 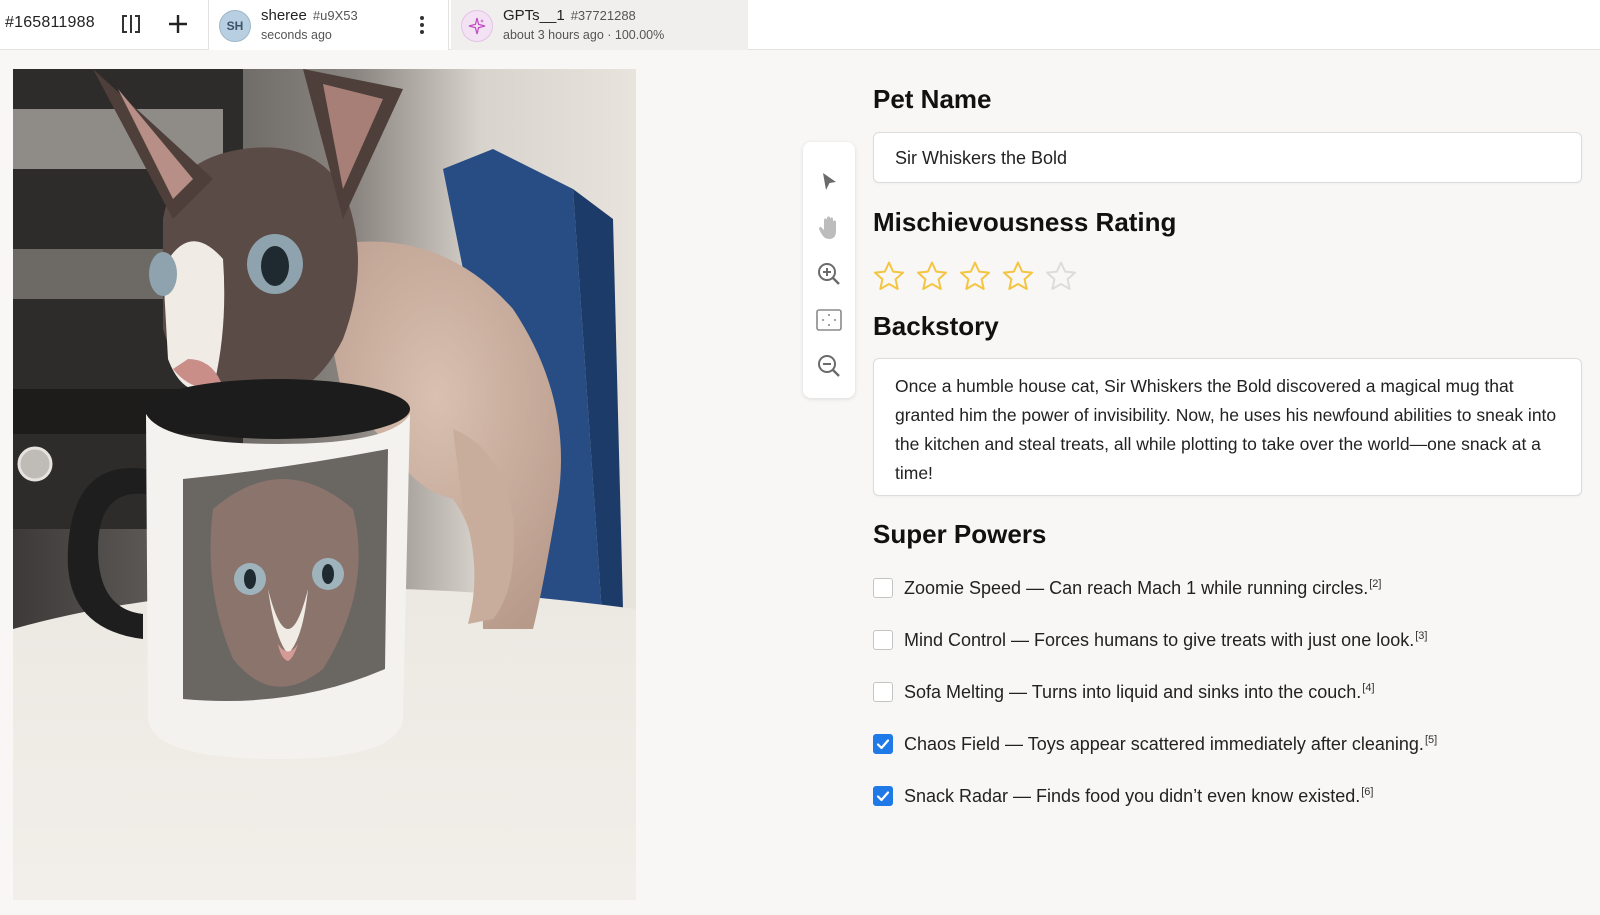 I want to click on pet-name-field: Sir Whiskers the Bold, so click(x=1227, y=157).